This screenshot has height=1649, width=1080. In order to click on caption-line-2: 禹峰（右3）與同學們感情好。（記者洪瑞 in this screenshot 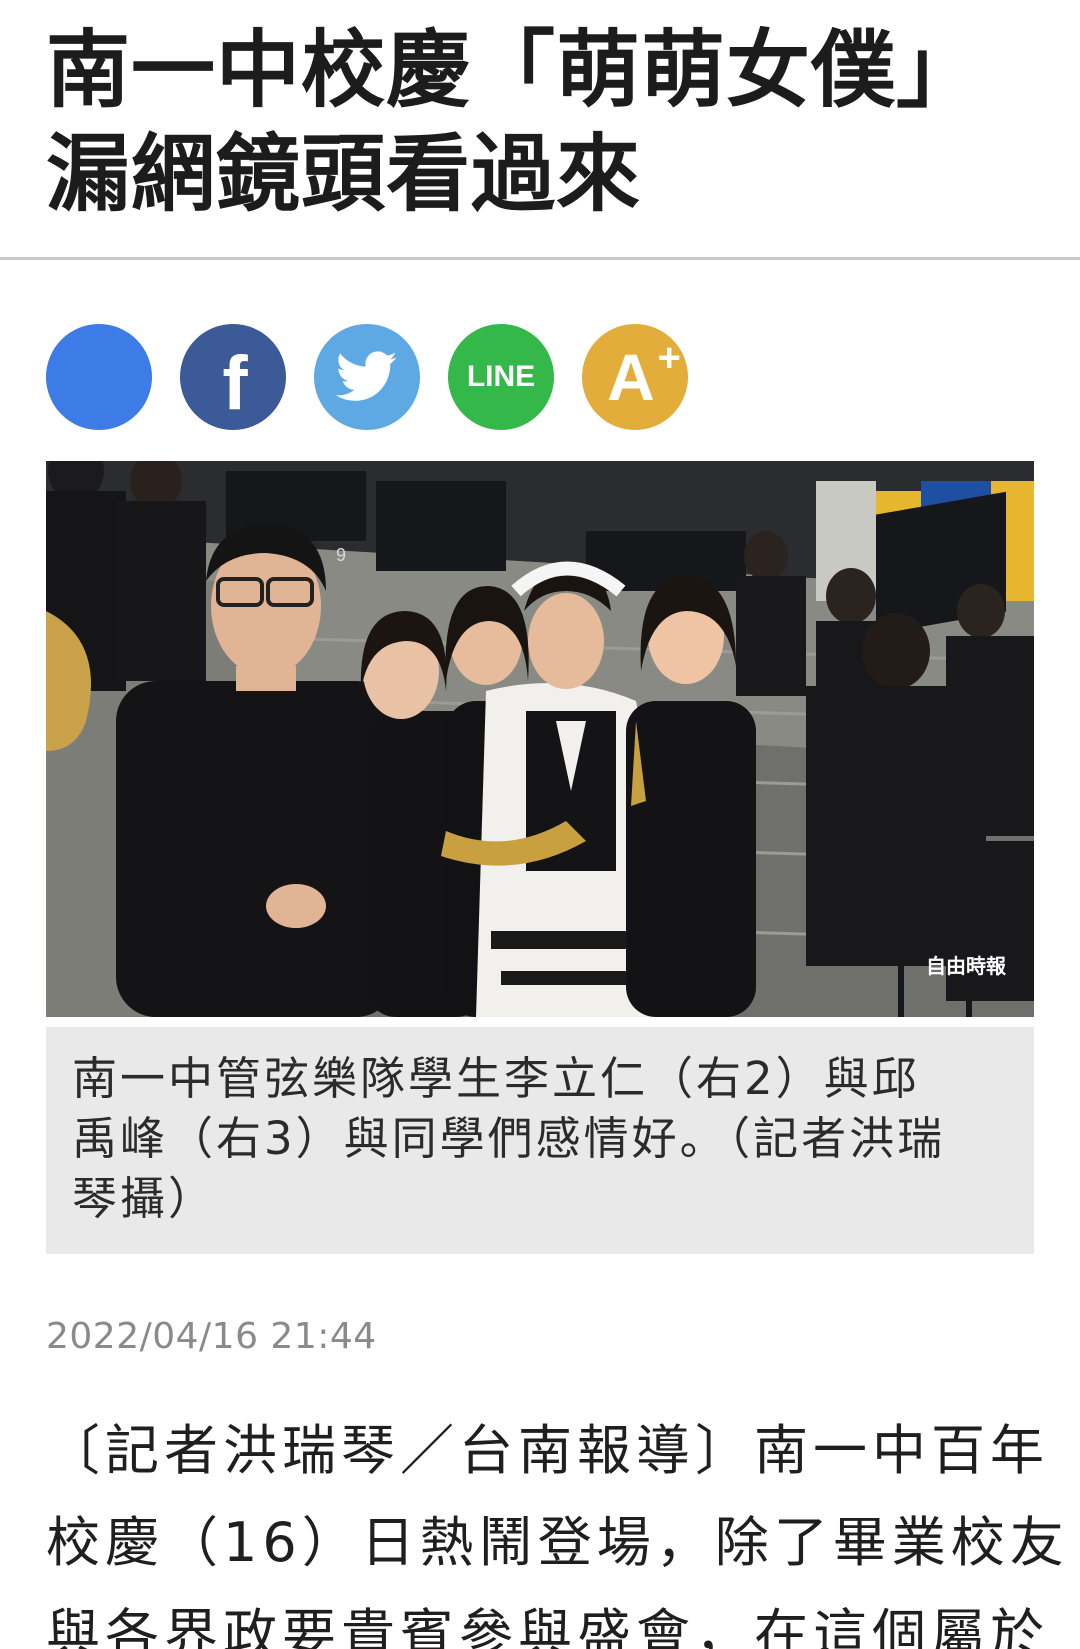, I will do `click(509, 1138)`.